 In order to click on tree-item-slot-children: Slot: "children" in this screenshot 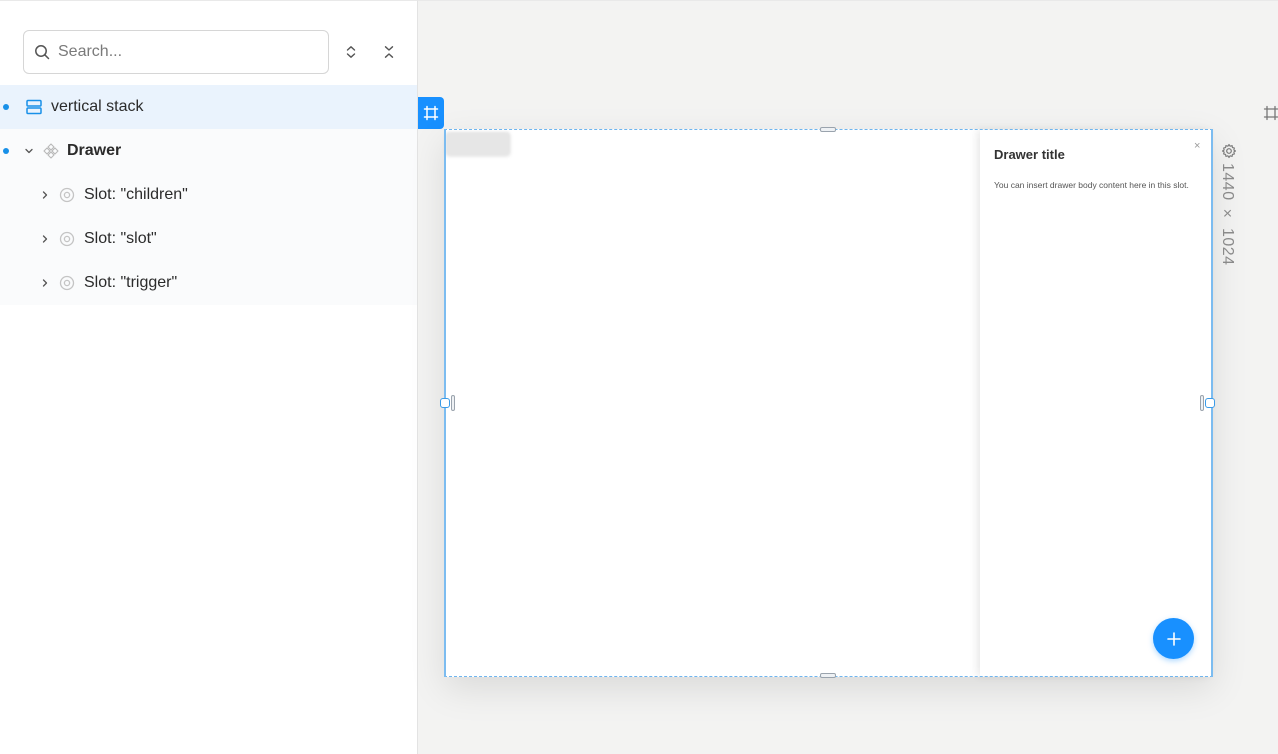, I will do `click(208, 195)`.